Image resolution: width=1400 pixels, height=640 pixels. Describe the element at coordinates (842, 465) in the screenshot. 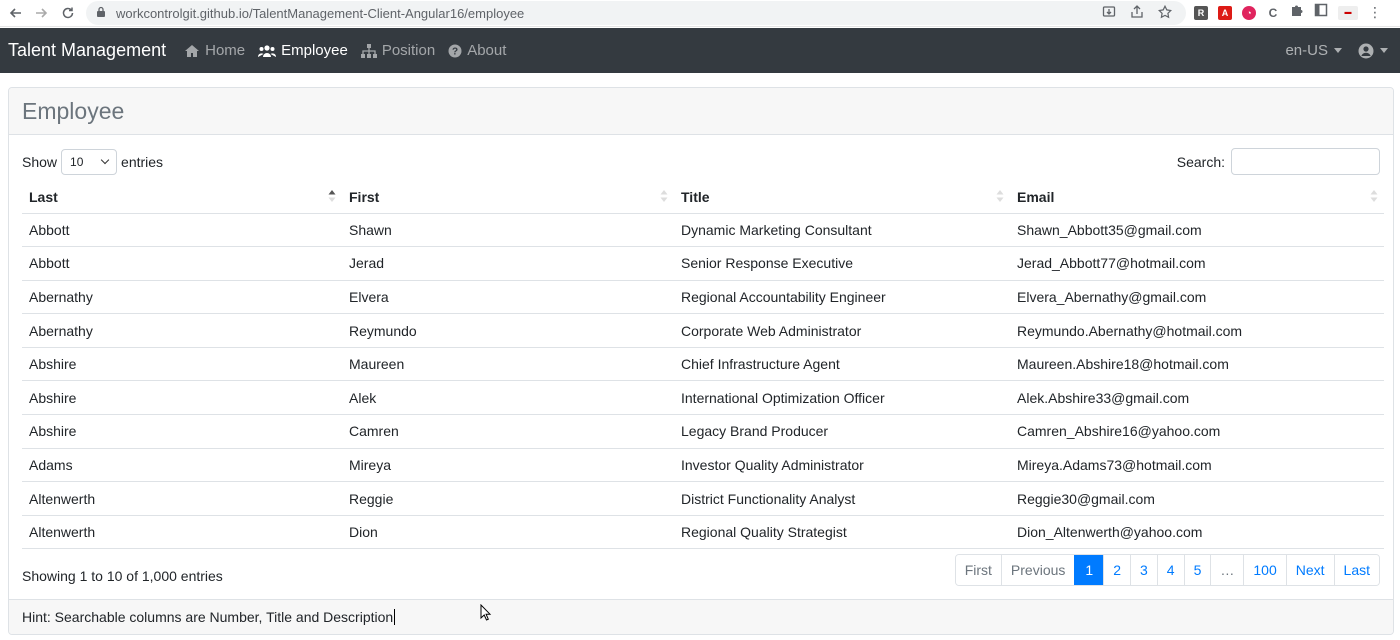

I see `cell-title: Investor Quality Administrator` at that location.